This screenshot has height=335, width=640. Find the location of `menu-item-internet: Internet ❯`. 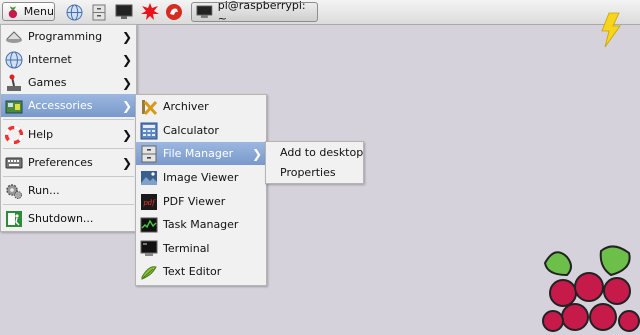

menu-item-internet: Internet ❯ is located at coordinates (68, 59).